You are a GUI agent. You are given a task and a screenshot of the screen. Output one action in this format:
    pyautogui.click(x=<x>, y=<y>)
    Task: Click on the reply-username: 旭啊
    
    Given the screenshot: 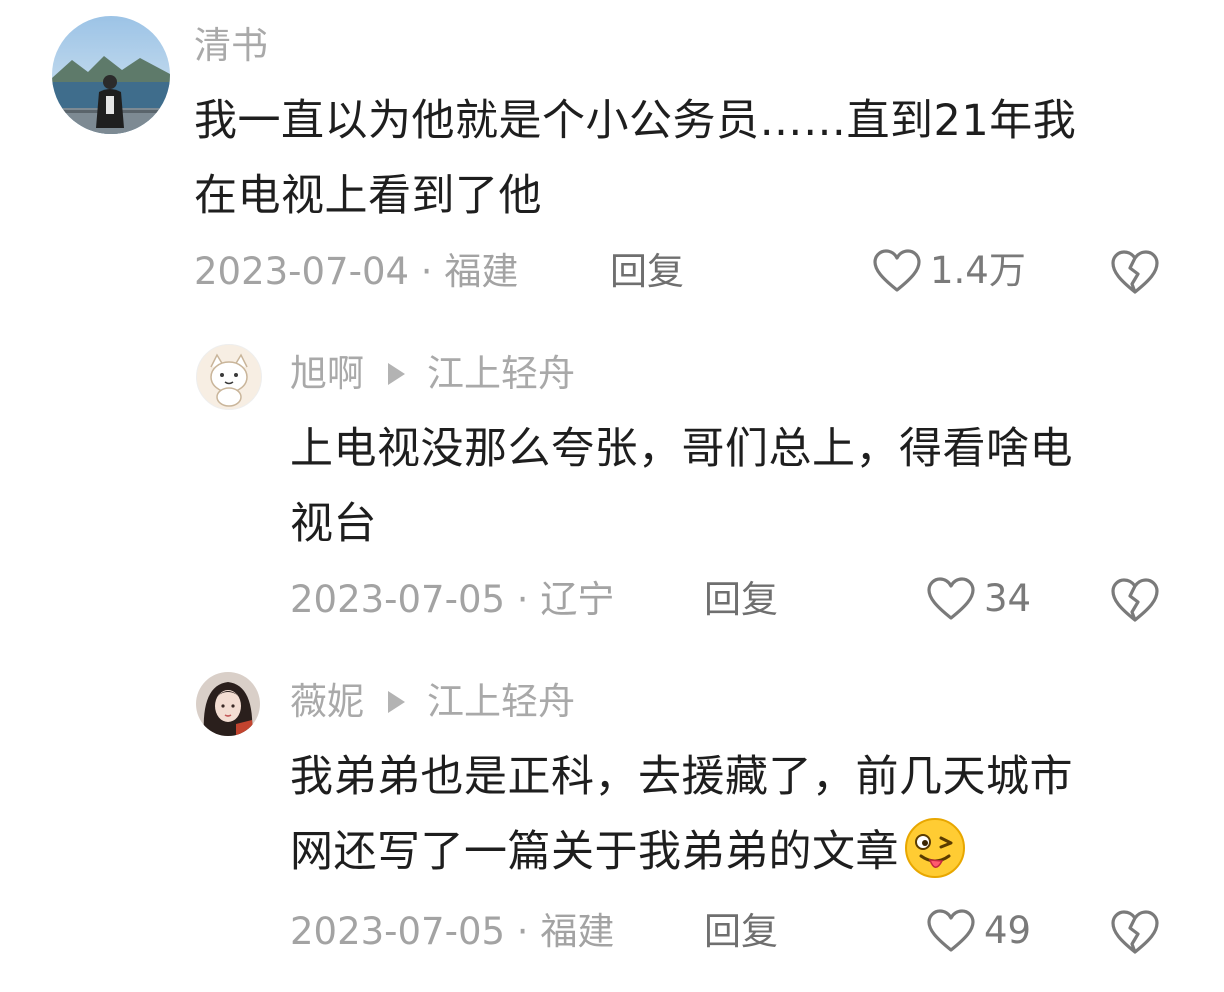 What is the action you would take?
    pyautogui.click(x=327, y=374)
    